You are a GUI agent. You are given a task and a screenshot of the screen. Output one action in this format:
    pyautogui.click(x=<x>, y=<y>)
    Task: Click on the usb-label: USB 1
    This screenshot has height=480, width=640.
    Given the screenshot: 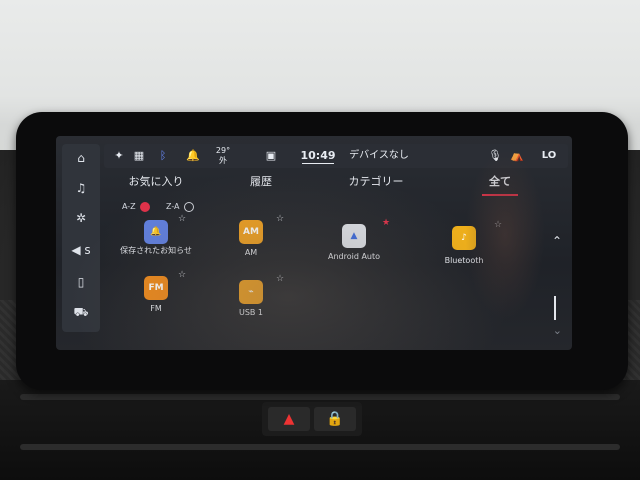 What is the action you would take?
    pyautogui.click(x=251, y=312)
    